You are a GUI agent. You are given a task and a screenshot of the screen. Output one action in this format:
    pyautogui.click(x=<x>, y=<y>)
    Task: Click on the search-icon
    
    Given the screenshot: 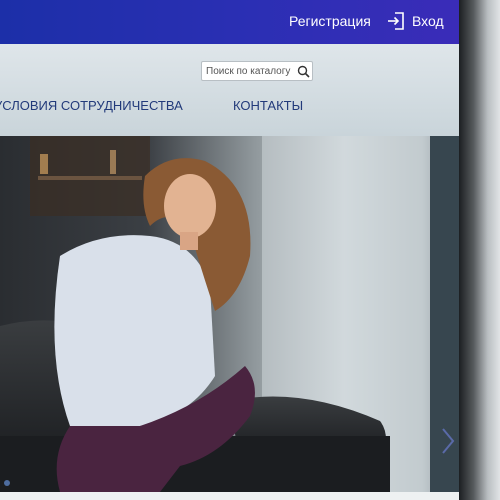 What is the action you would take?
    pyautogui.click(x=303, y=71)
    